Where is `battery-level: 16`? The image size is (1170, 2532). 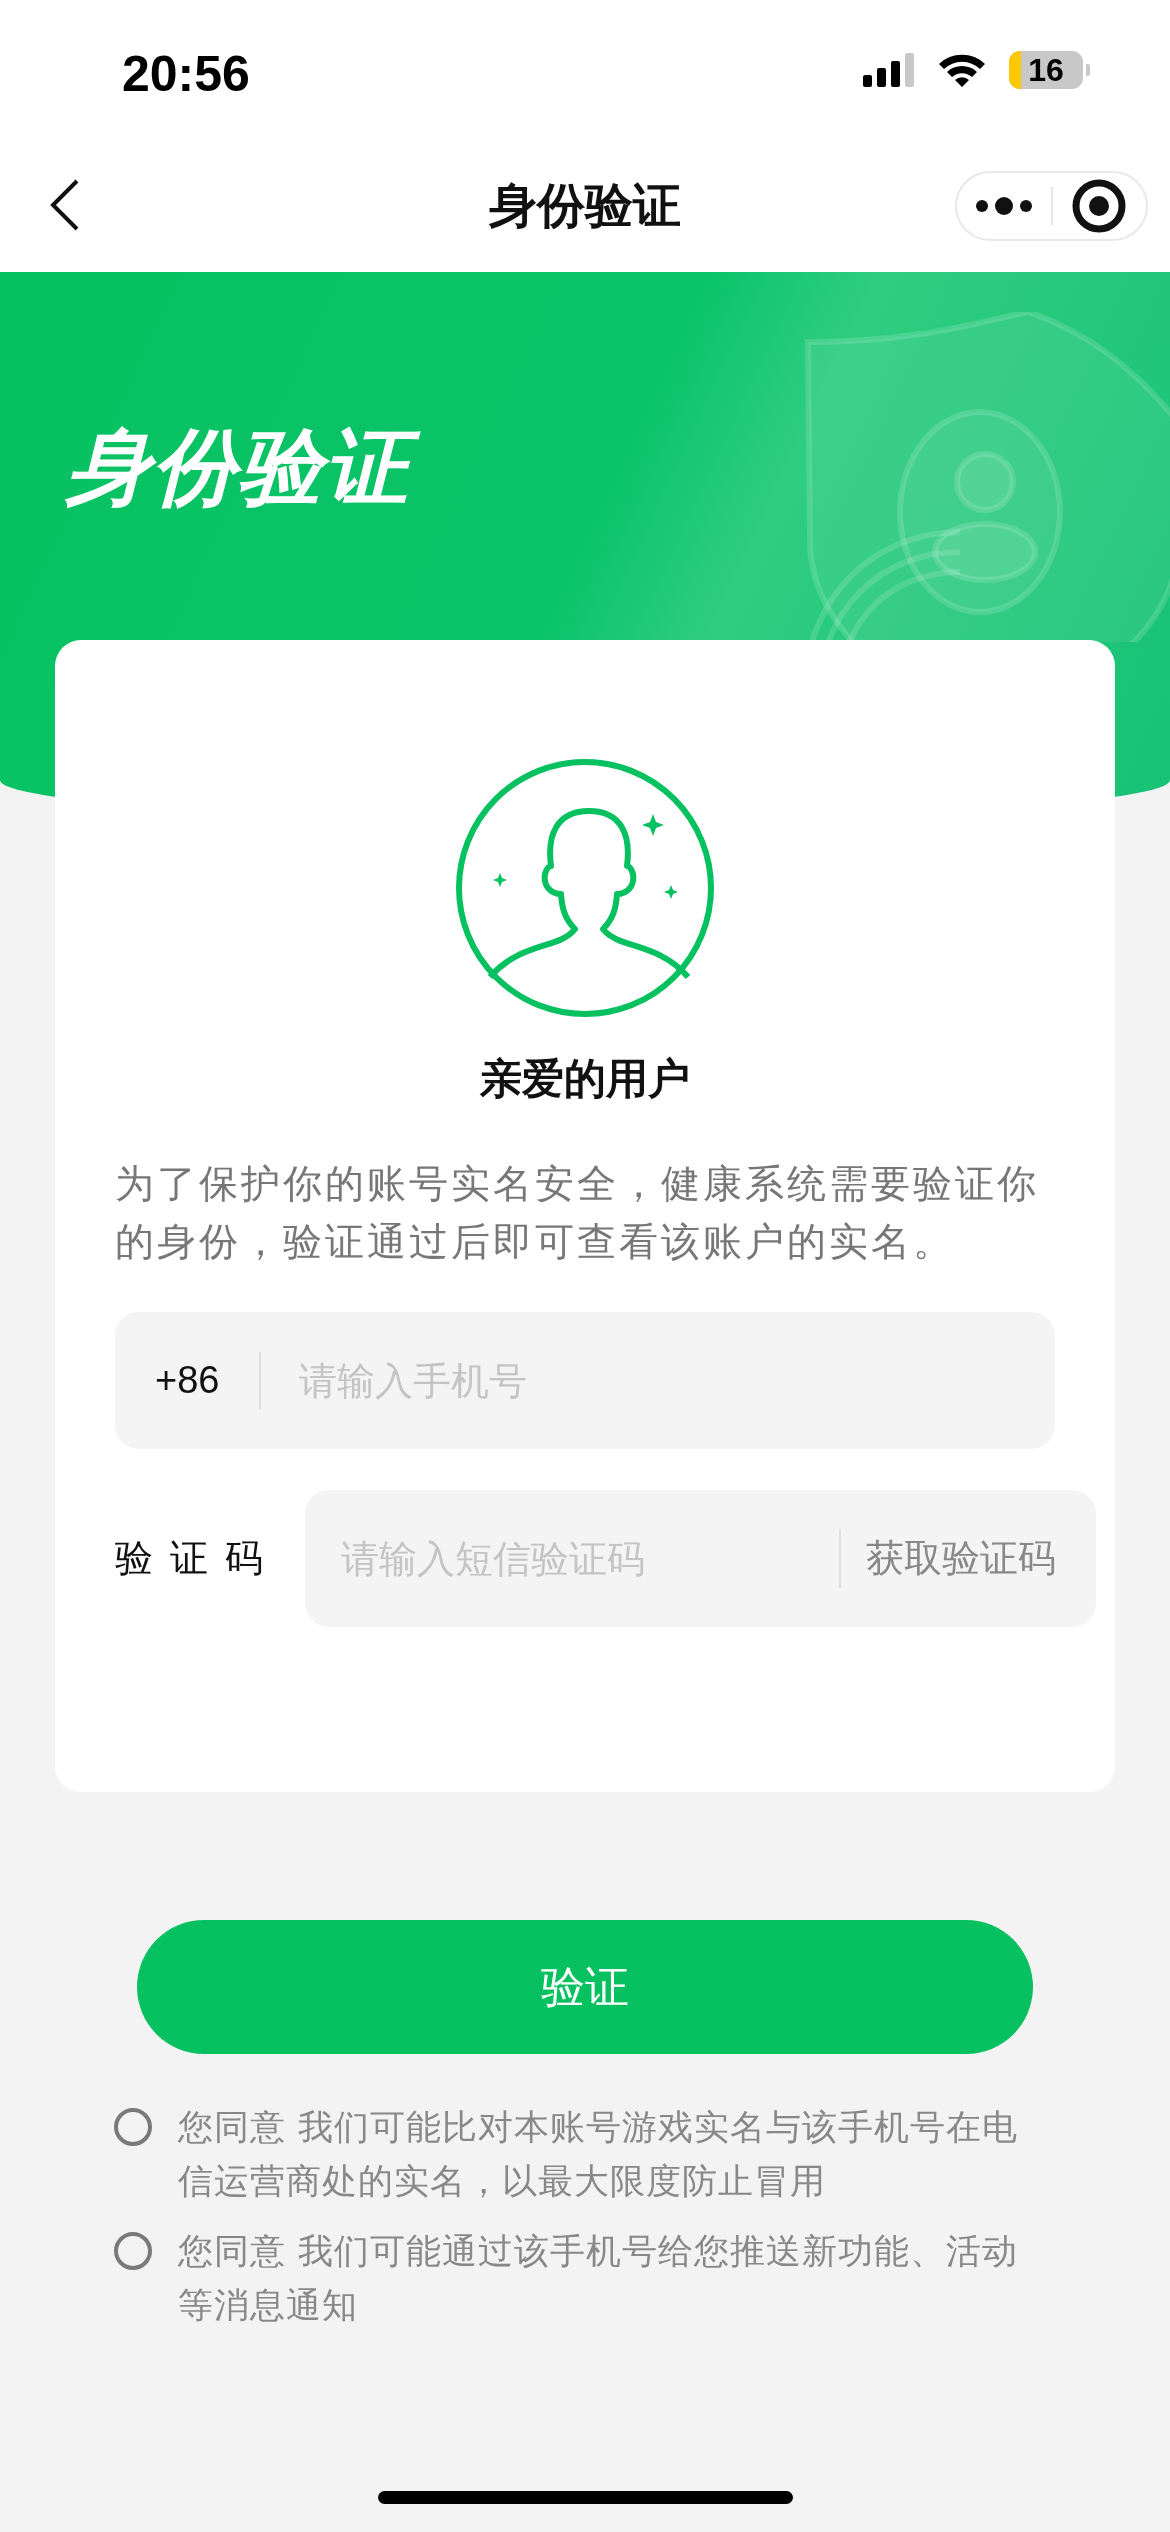 battery-level: 16 is located at coordinates (1046, 70).